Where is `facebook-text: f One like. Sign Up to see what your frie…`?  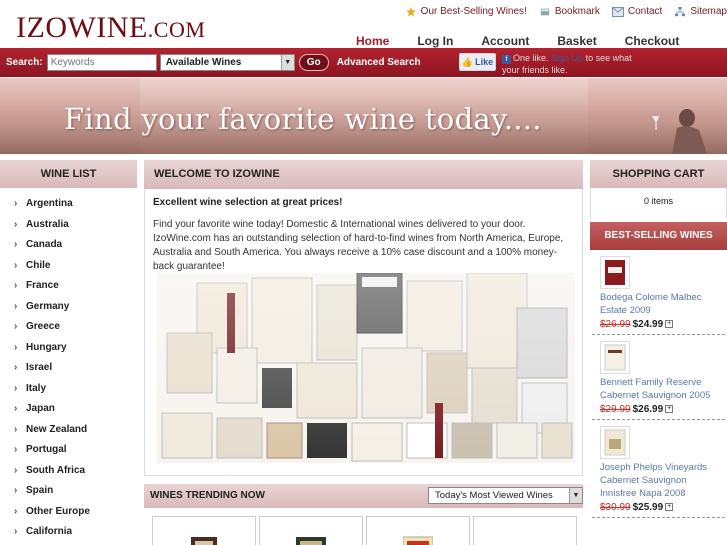 facebook-text: f One like. Sign Up to see what your frie… is located at coordinates (572, 64).